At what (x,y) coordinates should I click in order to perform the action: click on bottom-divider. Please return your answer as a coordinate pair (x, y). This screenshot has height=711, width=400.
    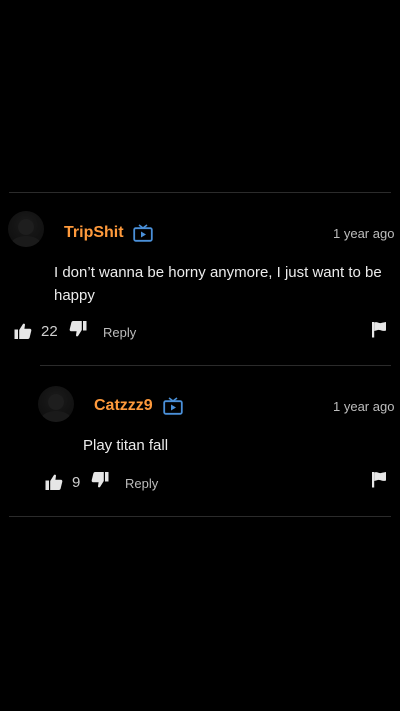
    Looking at the image, I should click on (200, 516).